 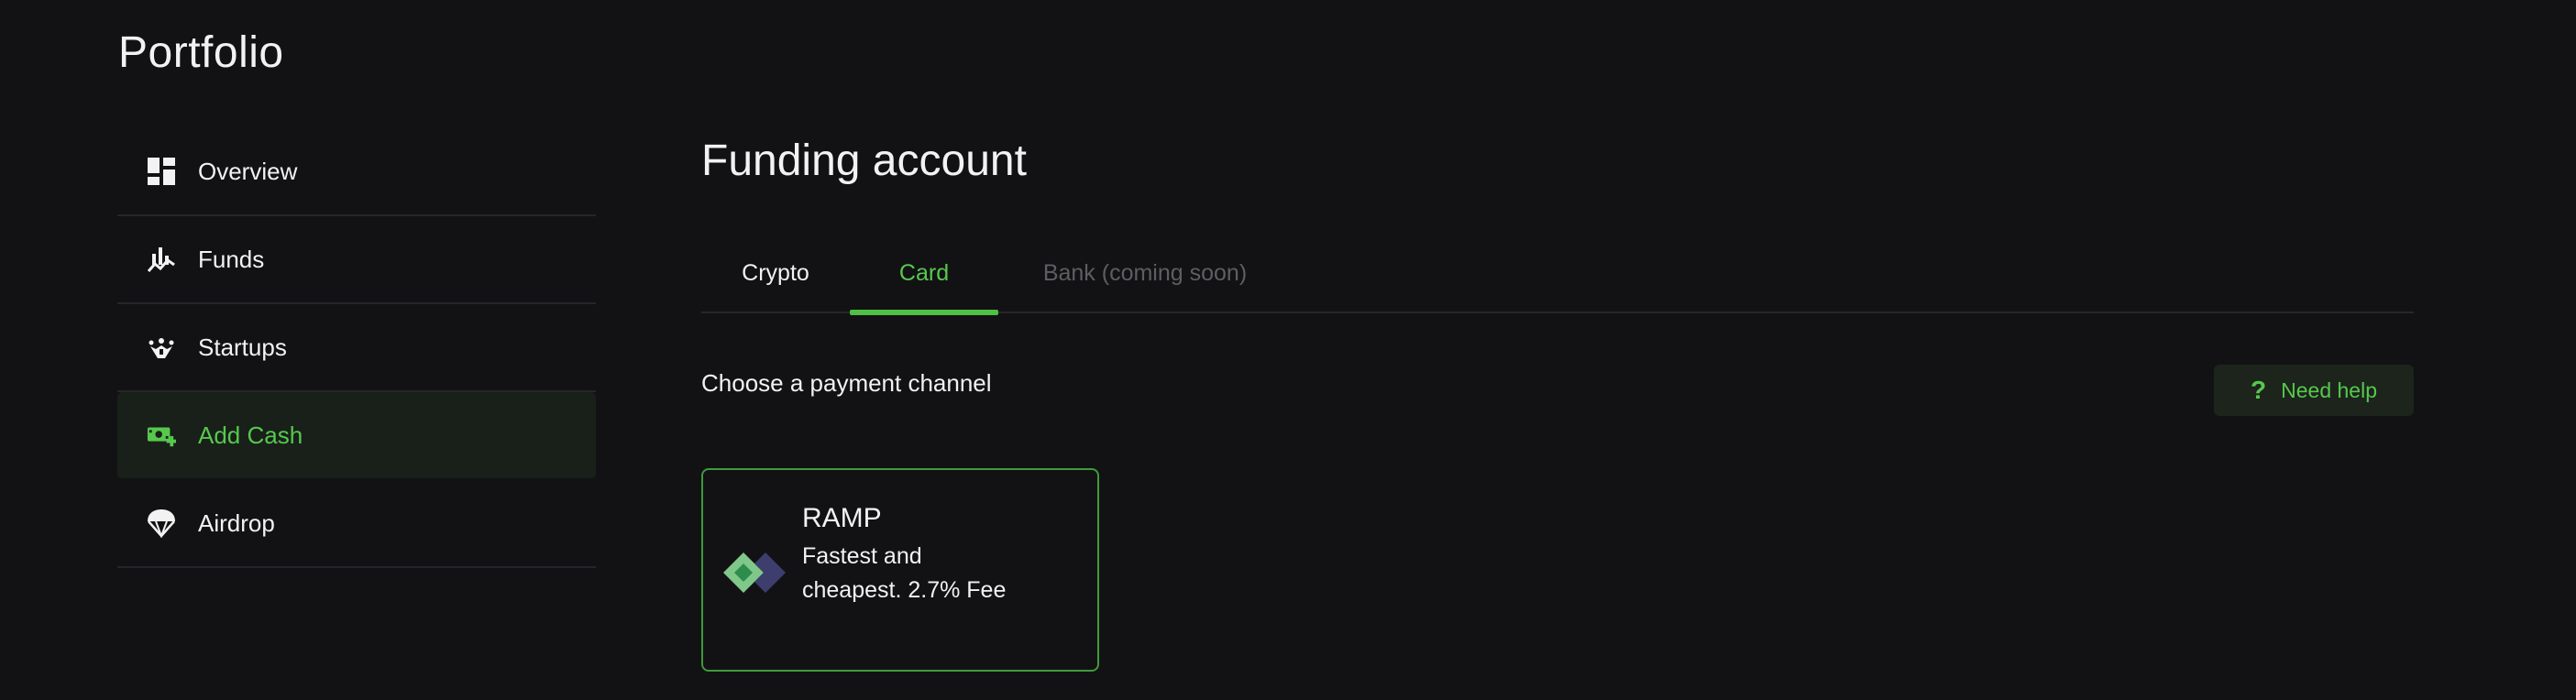 What do you see at coordinates (842, 518) in the screenshot?
I see `payment-option-name: RAMP` at bounding box center [842, 518].